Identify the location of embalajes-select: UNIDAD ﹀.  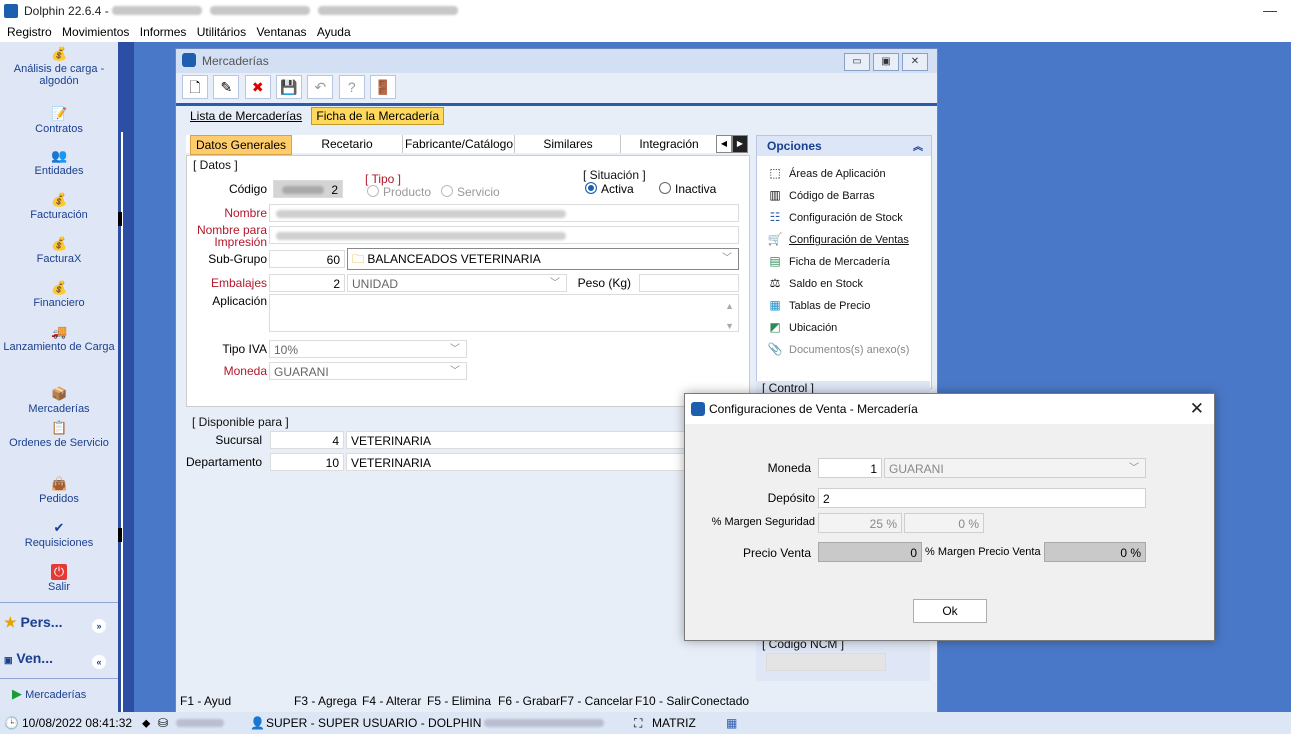
(457, 283).